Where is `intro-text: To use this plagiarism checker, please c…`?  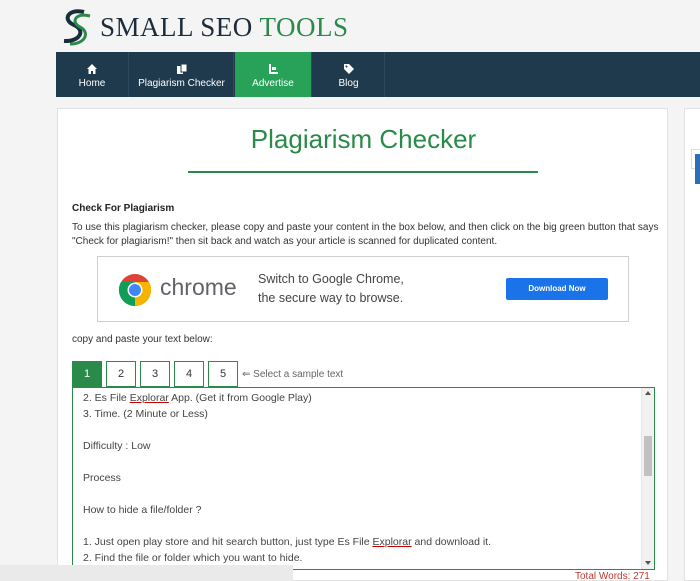
intro-text: To use this plagiarism checker, please c… is located at coordinates (365, 234).